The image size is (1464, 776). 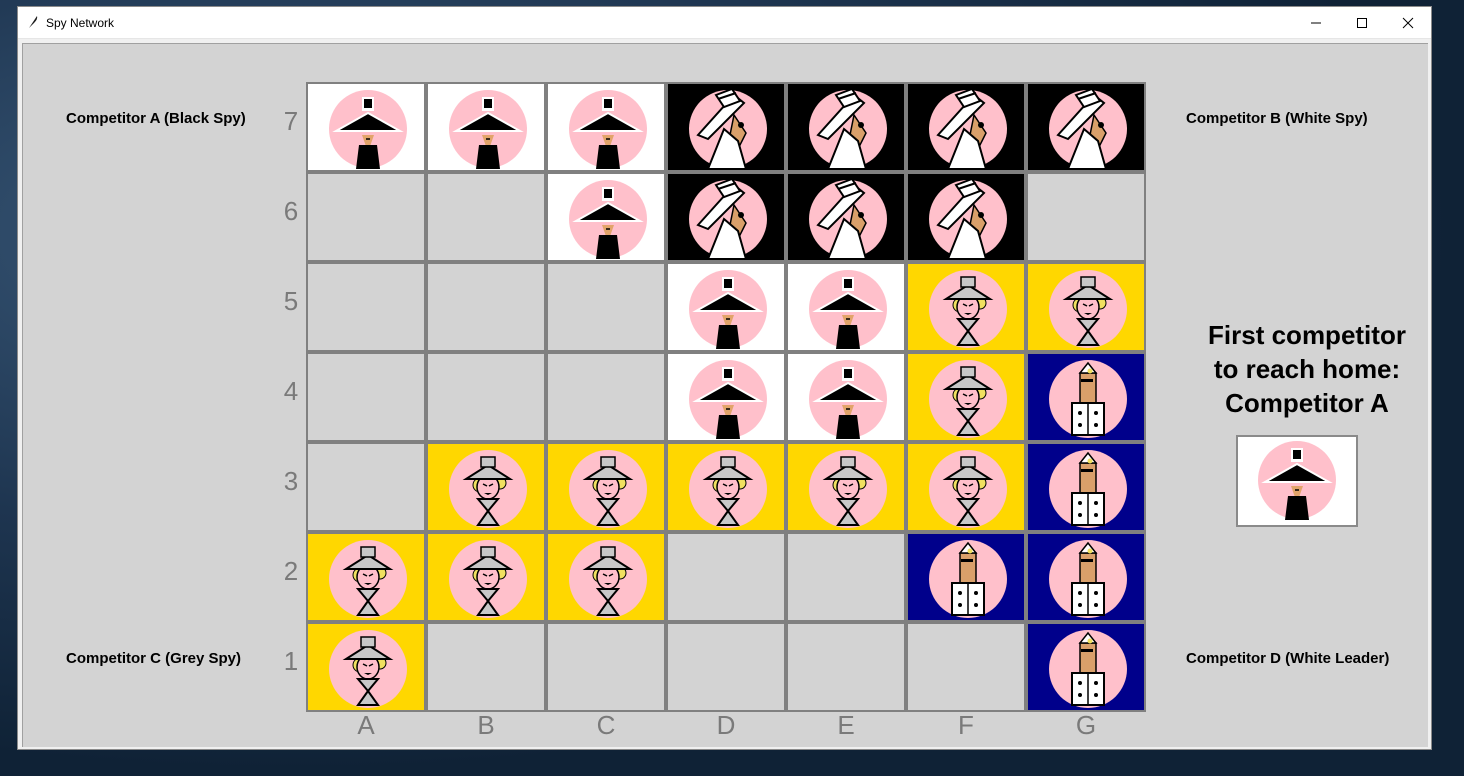 What do you see at coordinates (291, 571) in the screenshot?
I see `rank-label: 2` at bounding box center [291, 571].